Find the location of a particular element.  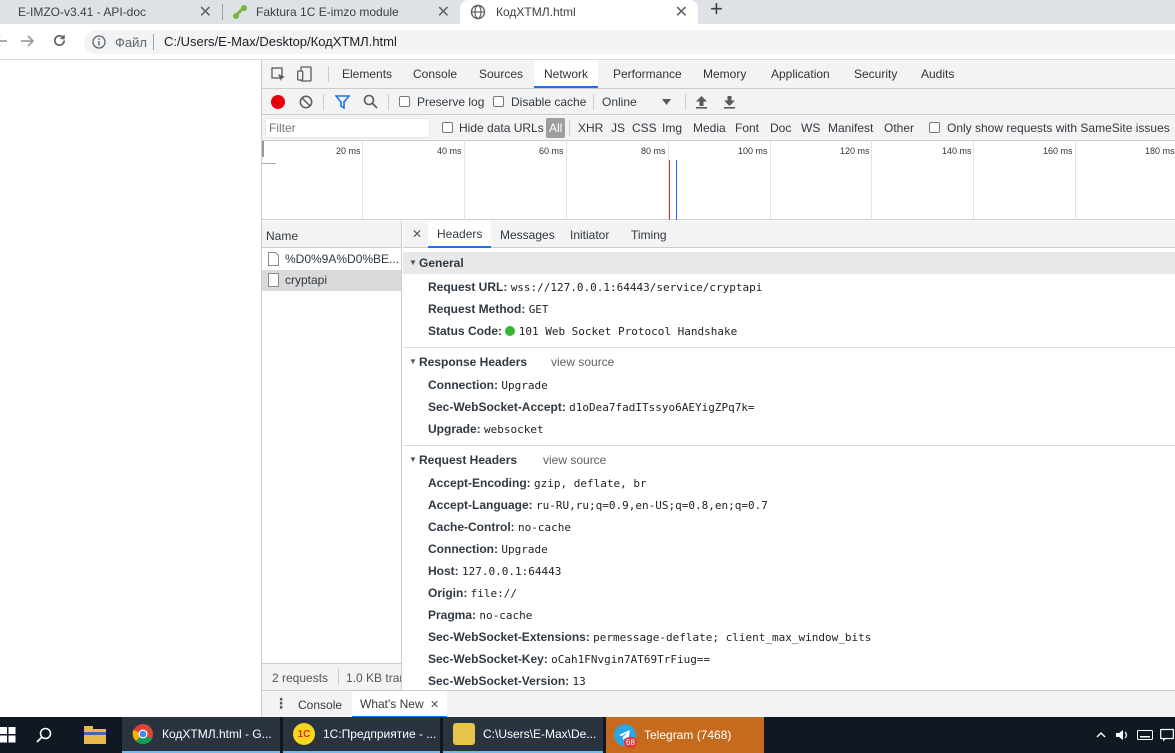

filter-type-img: Img is located at coordinates (672, 128).